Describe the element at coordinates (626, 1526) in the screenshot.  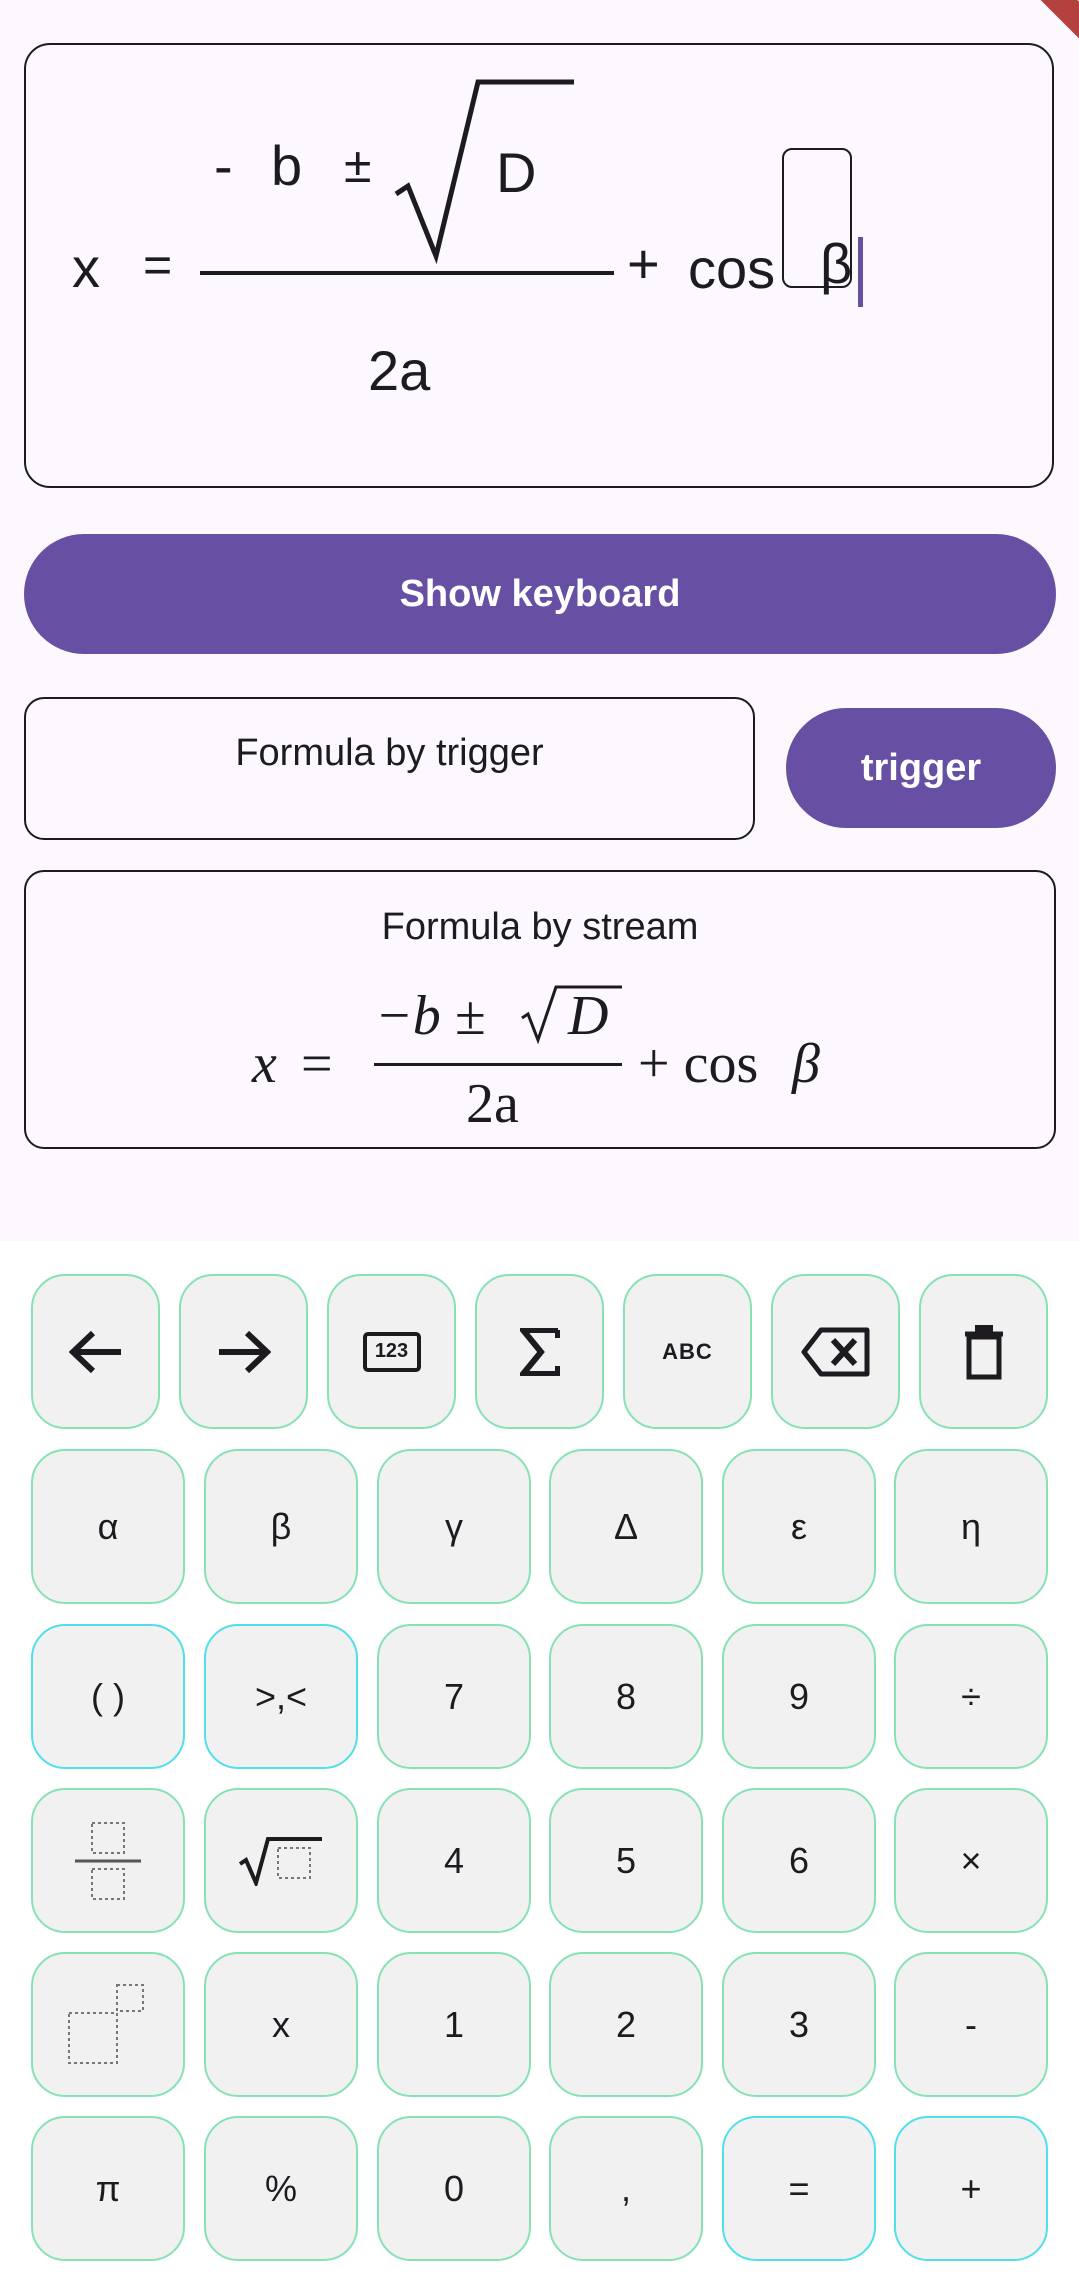
I see `key-delta: Δ` at that location.